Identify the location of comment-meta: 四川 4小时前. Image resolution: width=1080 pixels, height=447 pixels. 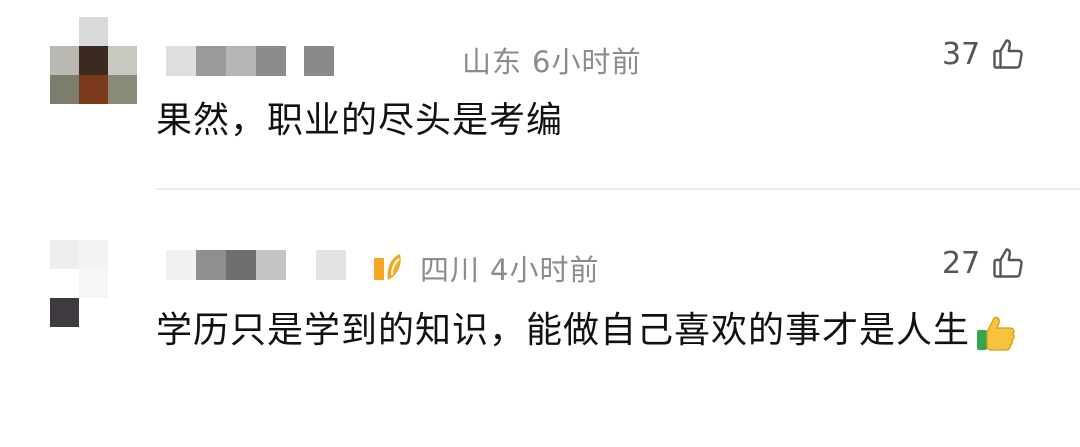
(509, 268).